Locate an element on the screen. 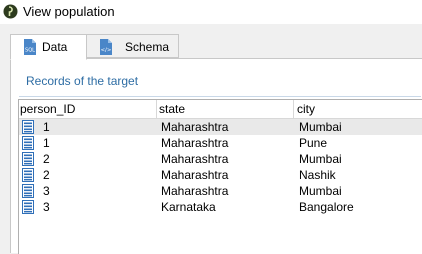  section-divider is located at coordinates (220, 96).